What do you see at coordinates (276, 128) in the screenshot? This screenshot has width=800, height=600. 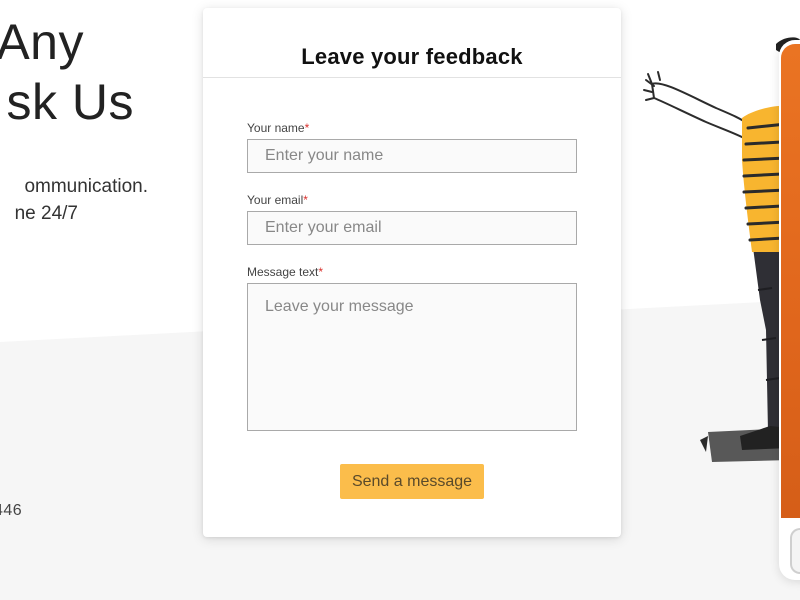 I see `name-label-text: Your name` at bounding box center [276, 128].